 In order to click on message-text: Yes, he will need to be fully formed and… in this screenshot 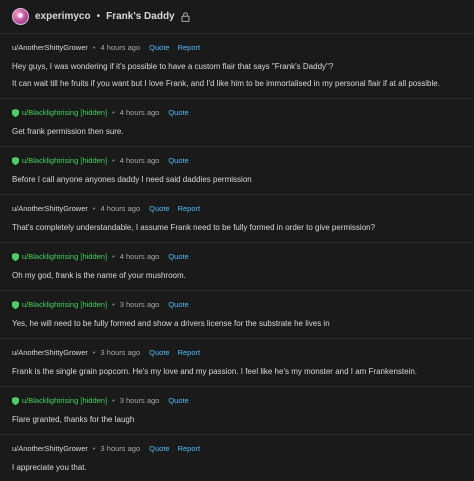, I will do `click(171, 323)`.